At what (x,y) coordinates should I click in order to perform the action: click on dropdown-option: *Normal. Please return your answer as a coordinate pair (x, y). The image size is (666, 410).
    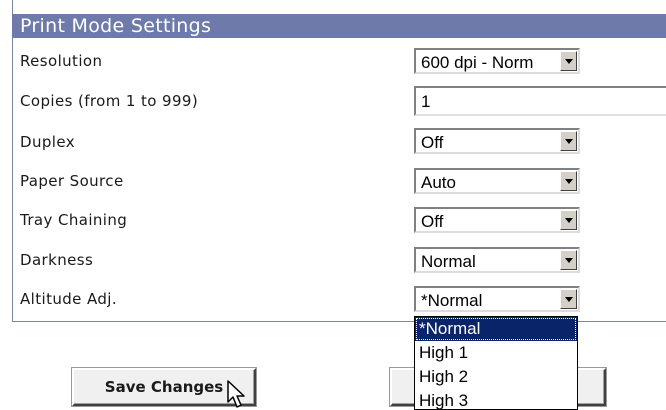
    Looking at the image, I should click on (496, 329).